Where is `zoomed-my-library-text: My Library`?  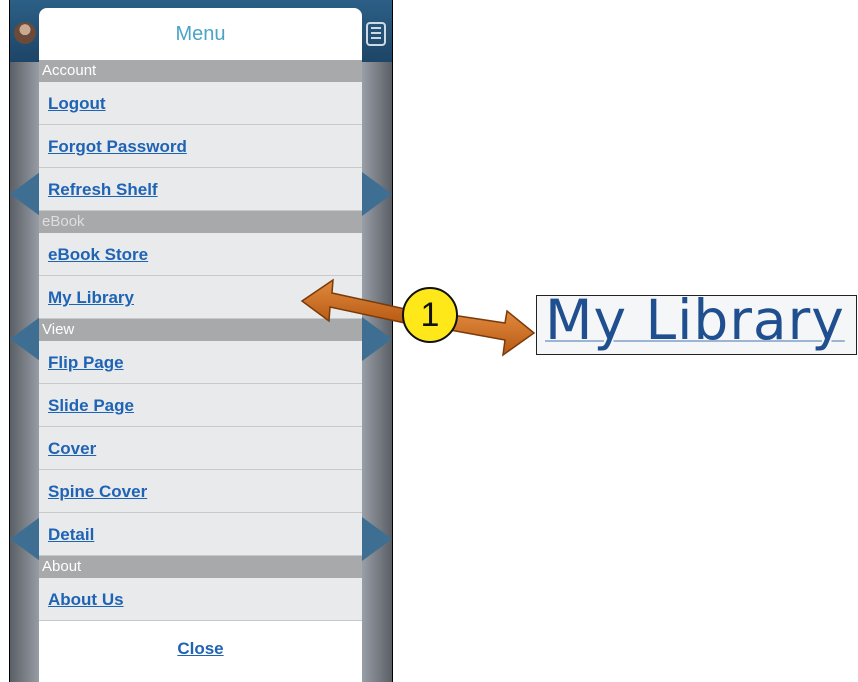
zoomed-my-library-text: My Library is located at coordinates (695, 323).